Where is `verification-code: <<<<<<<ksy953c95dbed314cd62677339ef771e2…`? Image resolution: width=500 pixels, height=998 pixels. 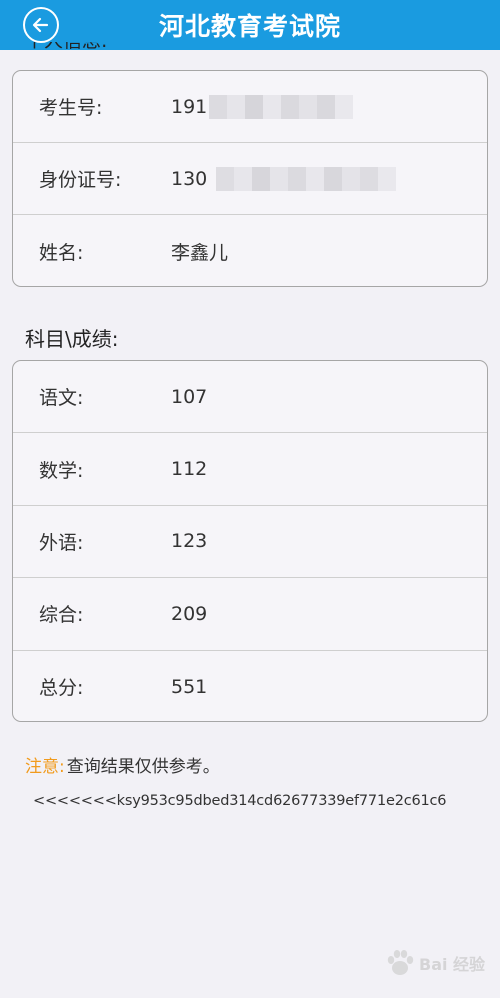 verification-code: <<<<<<<ksy953c95dbed314cd62677339ef771e2… is located at coordinates (240, 801).